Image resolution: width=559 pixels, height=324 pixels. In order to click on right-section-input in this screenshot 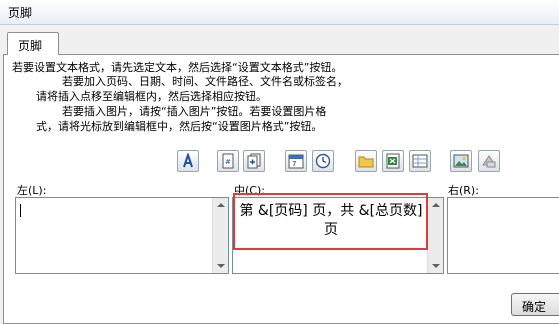, I will do `click(503, 235)`.